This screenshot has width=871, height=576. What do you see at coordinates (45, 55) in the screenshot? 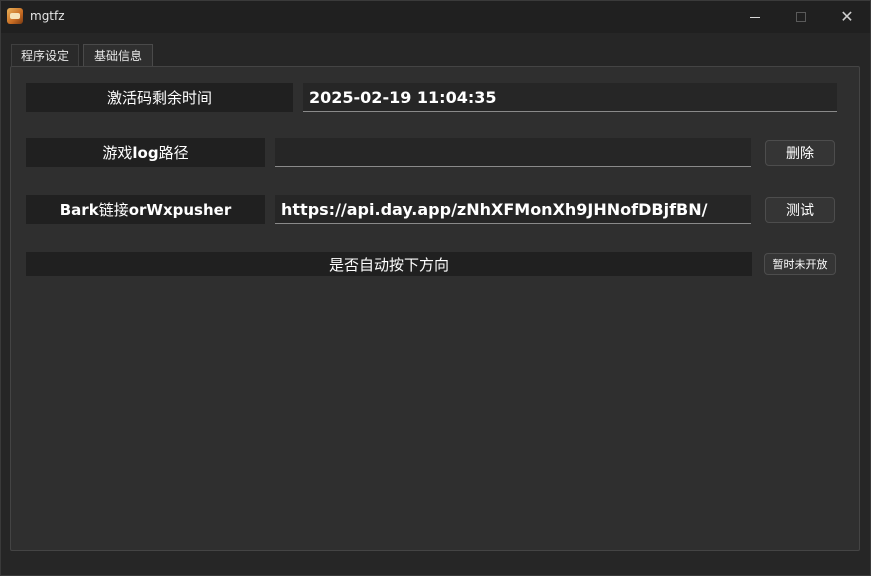
I see `tab-program-settings: 程序设定` at bounding box center [45, 55].